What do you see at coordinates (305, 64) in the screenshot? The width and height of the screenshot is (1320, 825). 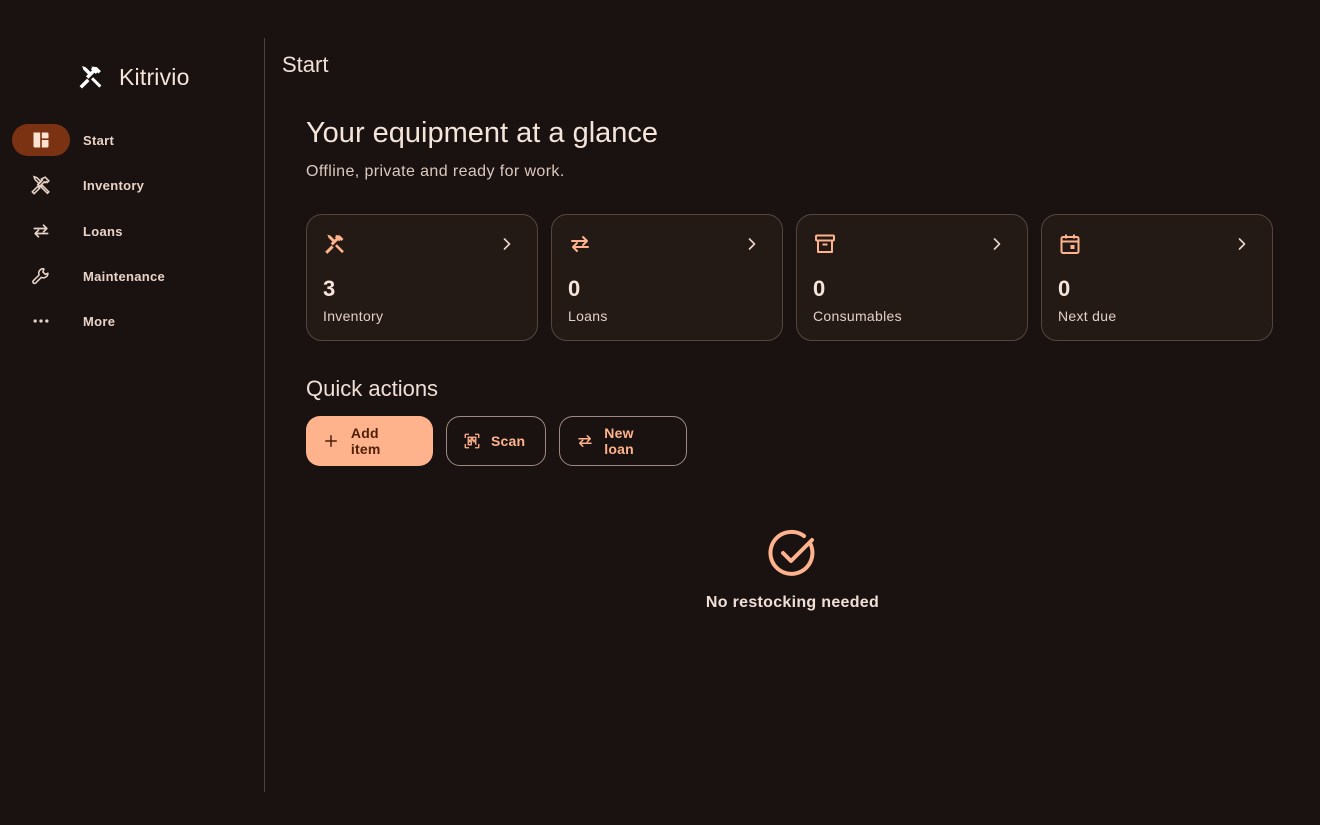 I see `page-title: Start` at bounding box center [305, 64].